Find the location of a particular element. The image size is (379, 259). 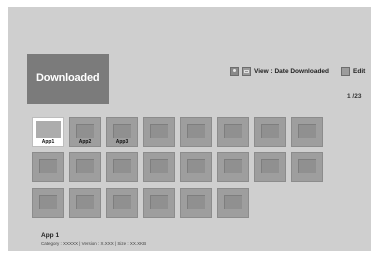

page-indicator: 1 /23 is located at coordinates (354, 96).